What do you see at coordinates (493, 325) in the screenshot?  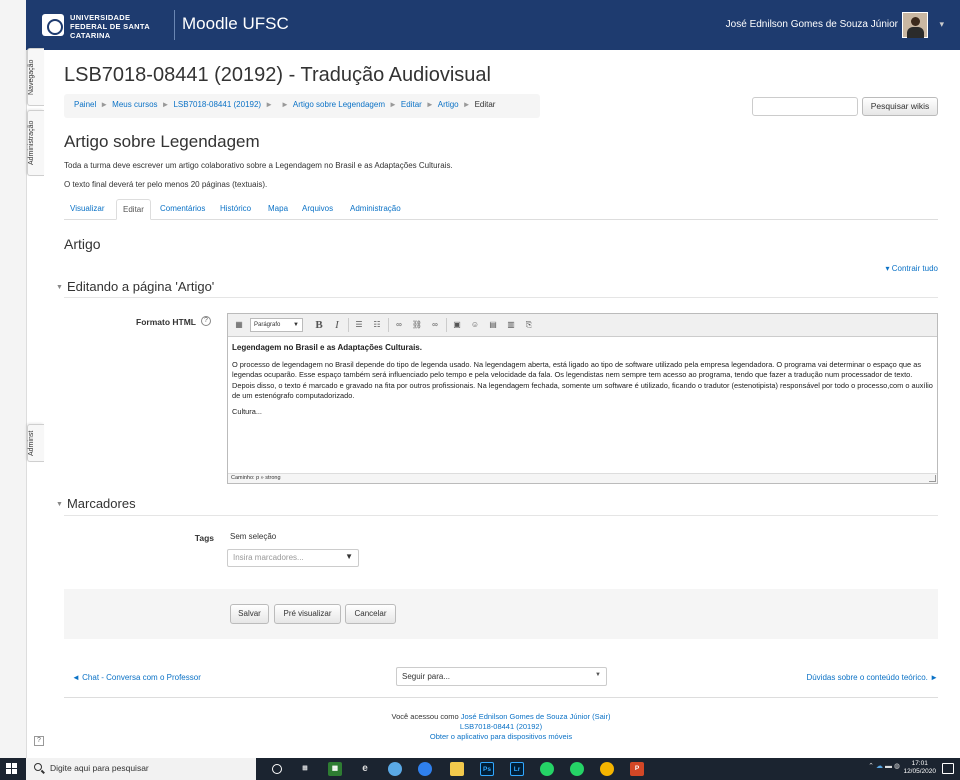 I see `media-icon: ▤` at bounding box center [493, 325].